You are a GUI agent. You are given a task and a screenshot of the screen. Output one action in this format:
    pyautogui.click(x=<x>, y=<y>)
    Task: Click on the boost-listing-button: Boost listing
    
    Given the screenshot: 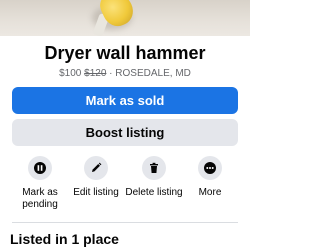 What is the action you would take?
    pyautogui.click(x=125, y=132)
    